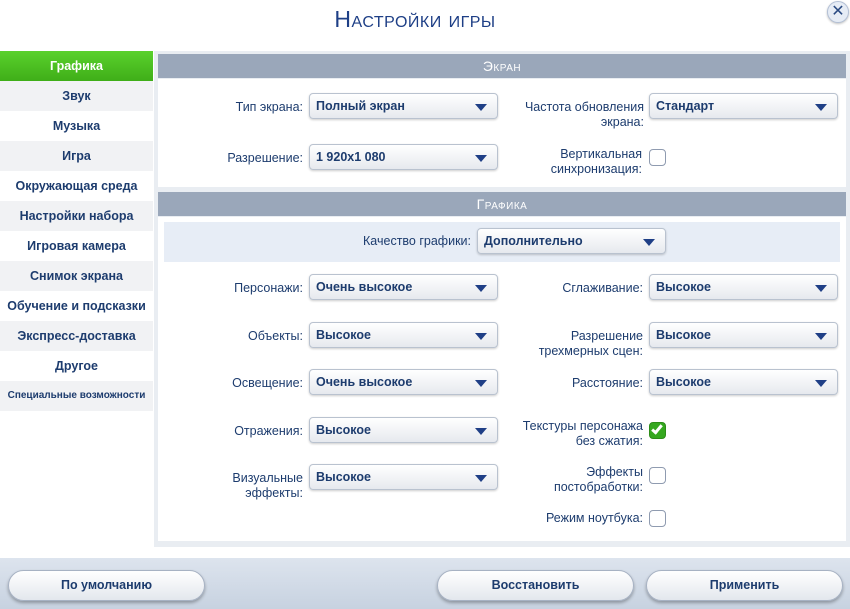 The width and height of the screenshot is (850, 609). I want to click on sidebar-item-environment: Окружающая среда, so click(76, 186).